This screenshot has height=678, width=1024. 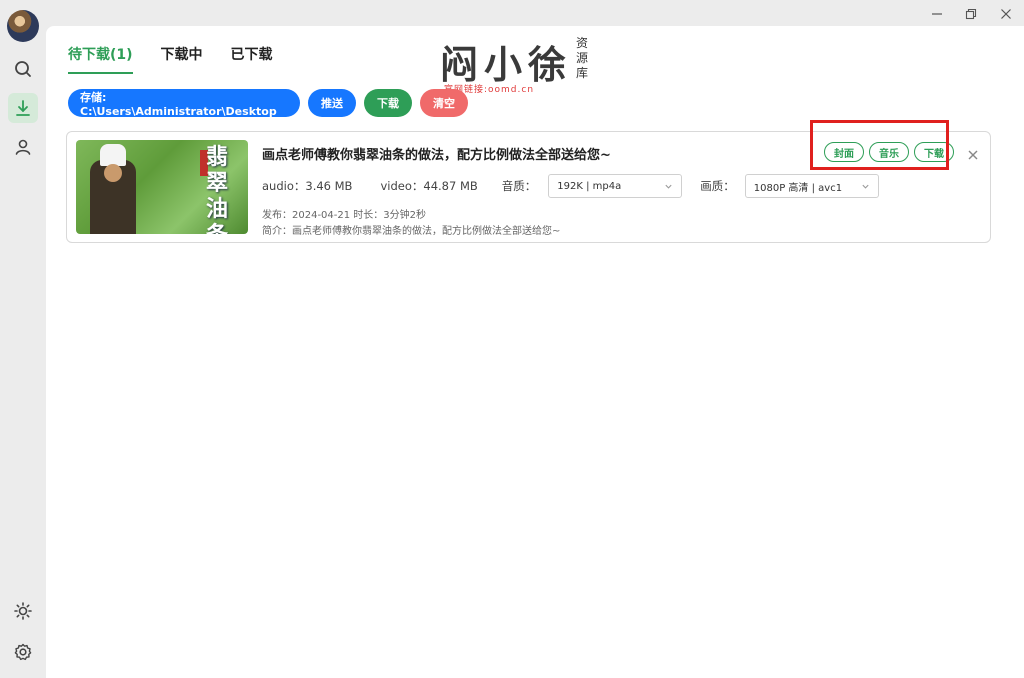 I want to click on tab-pending: 待下载(1), so click(x=100, y=59).